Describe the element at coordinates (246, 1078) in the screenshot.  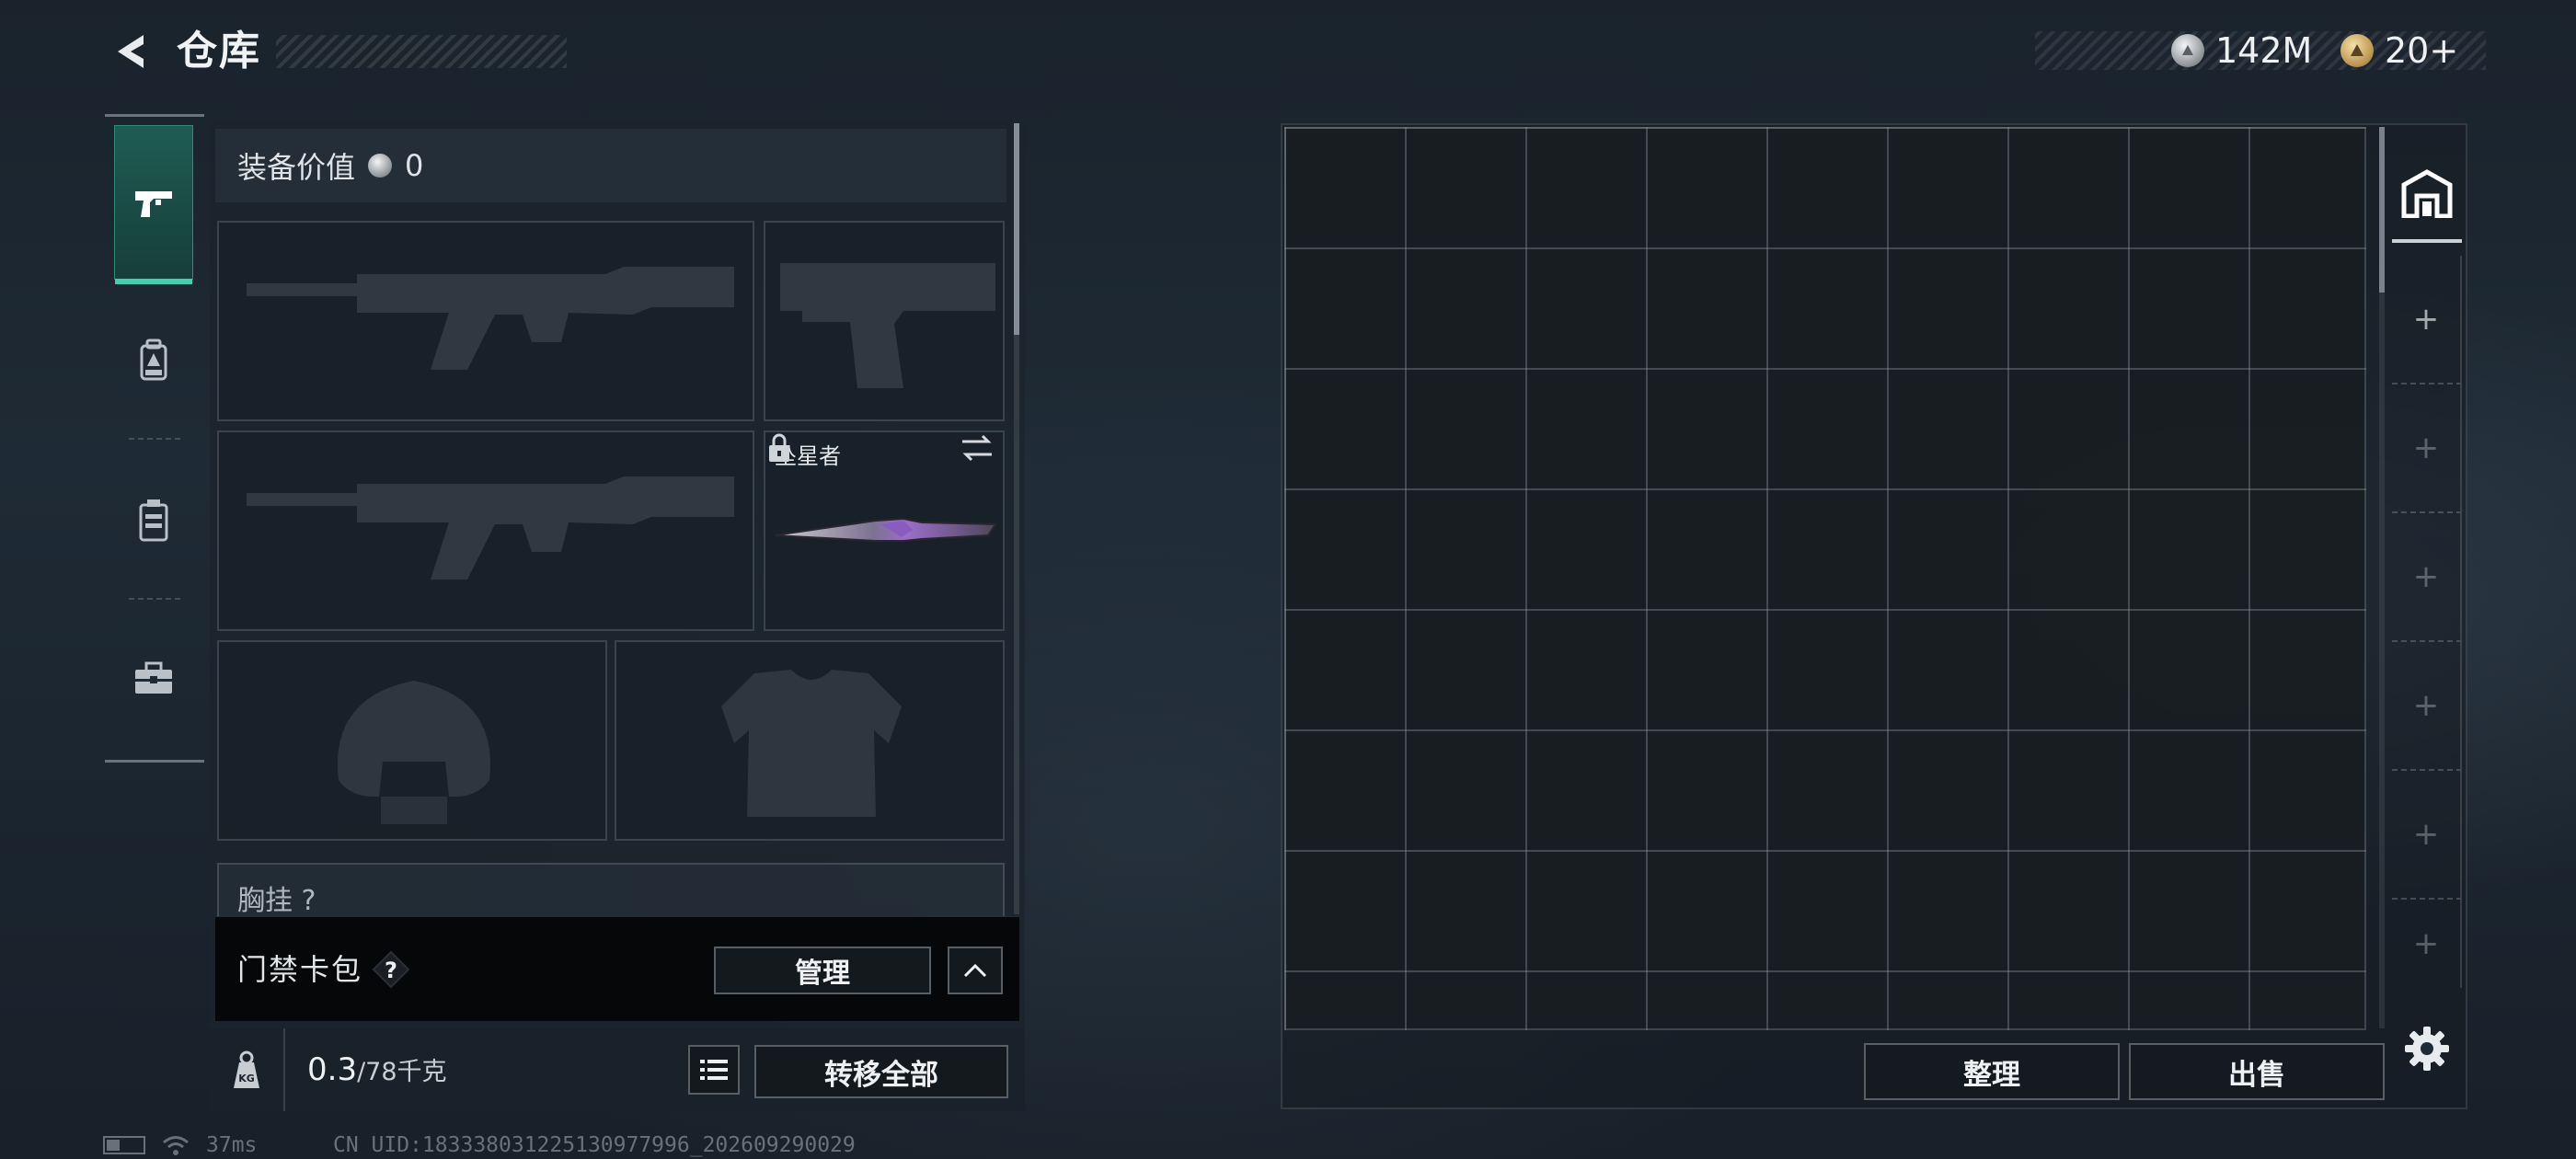
I see `weight-kg-label: KG` at that location.